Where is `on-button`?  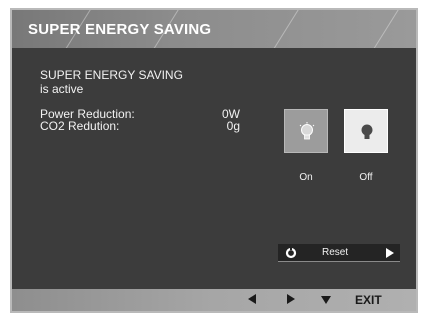
on-button is located at coordinates (306, 131).